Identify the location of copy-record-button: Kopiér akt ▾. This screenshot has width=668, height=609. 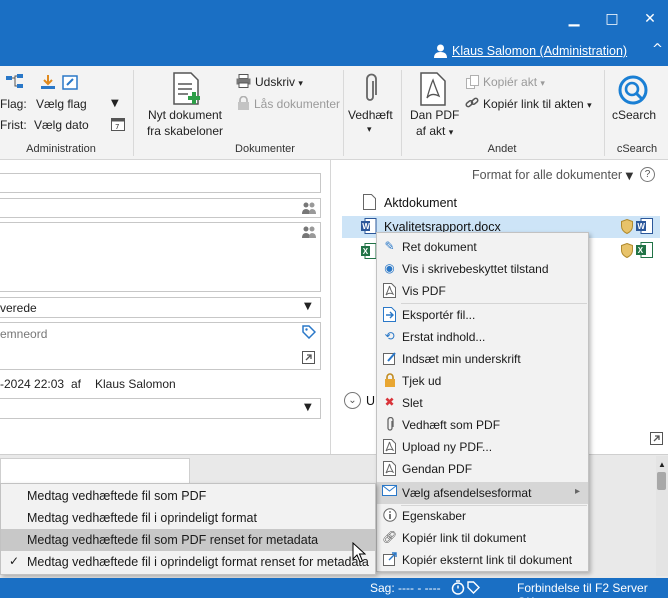
(514, 82).